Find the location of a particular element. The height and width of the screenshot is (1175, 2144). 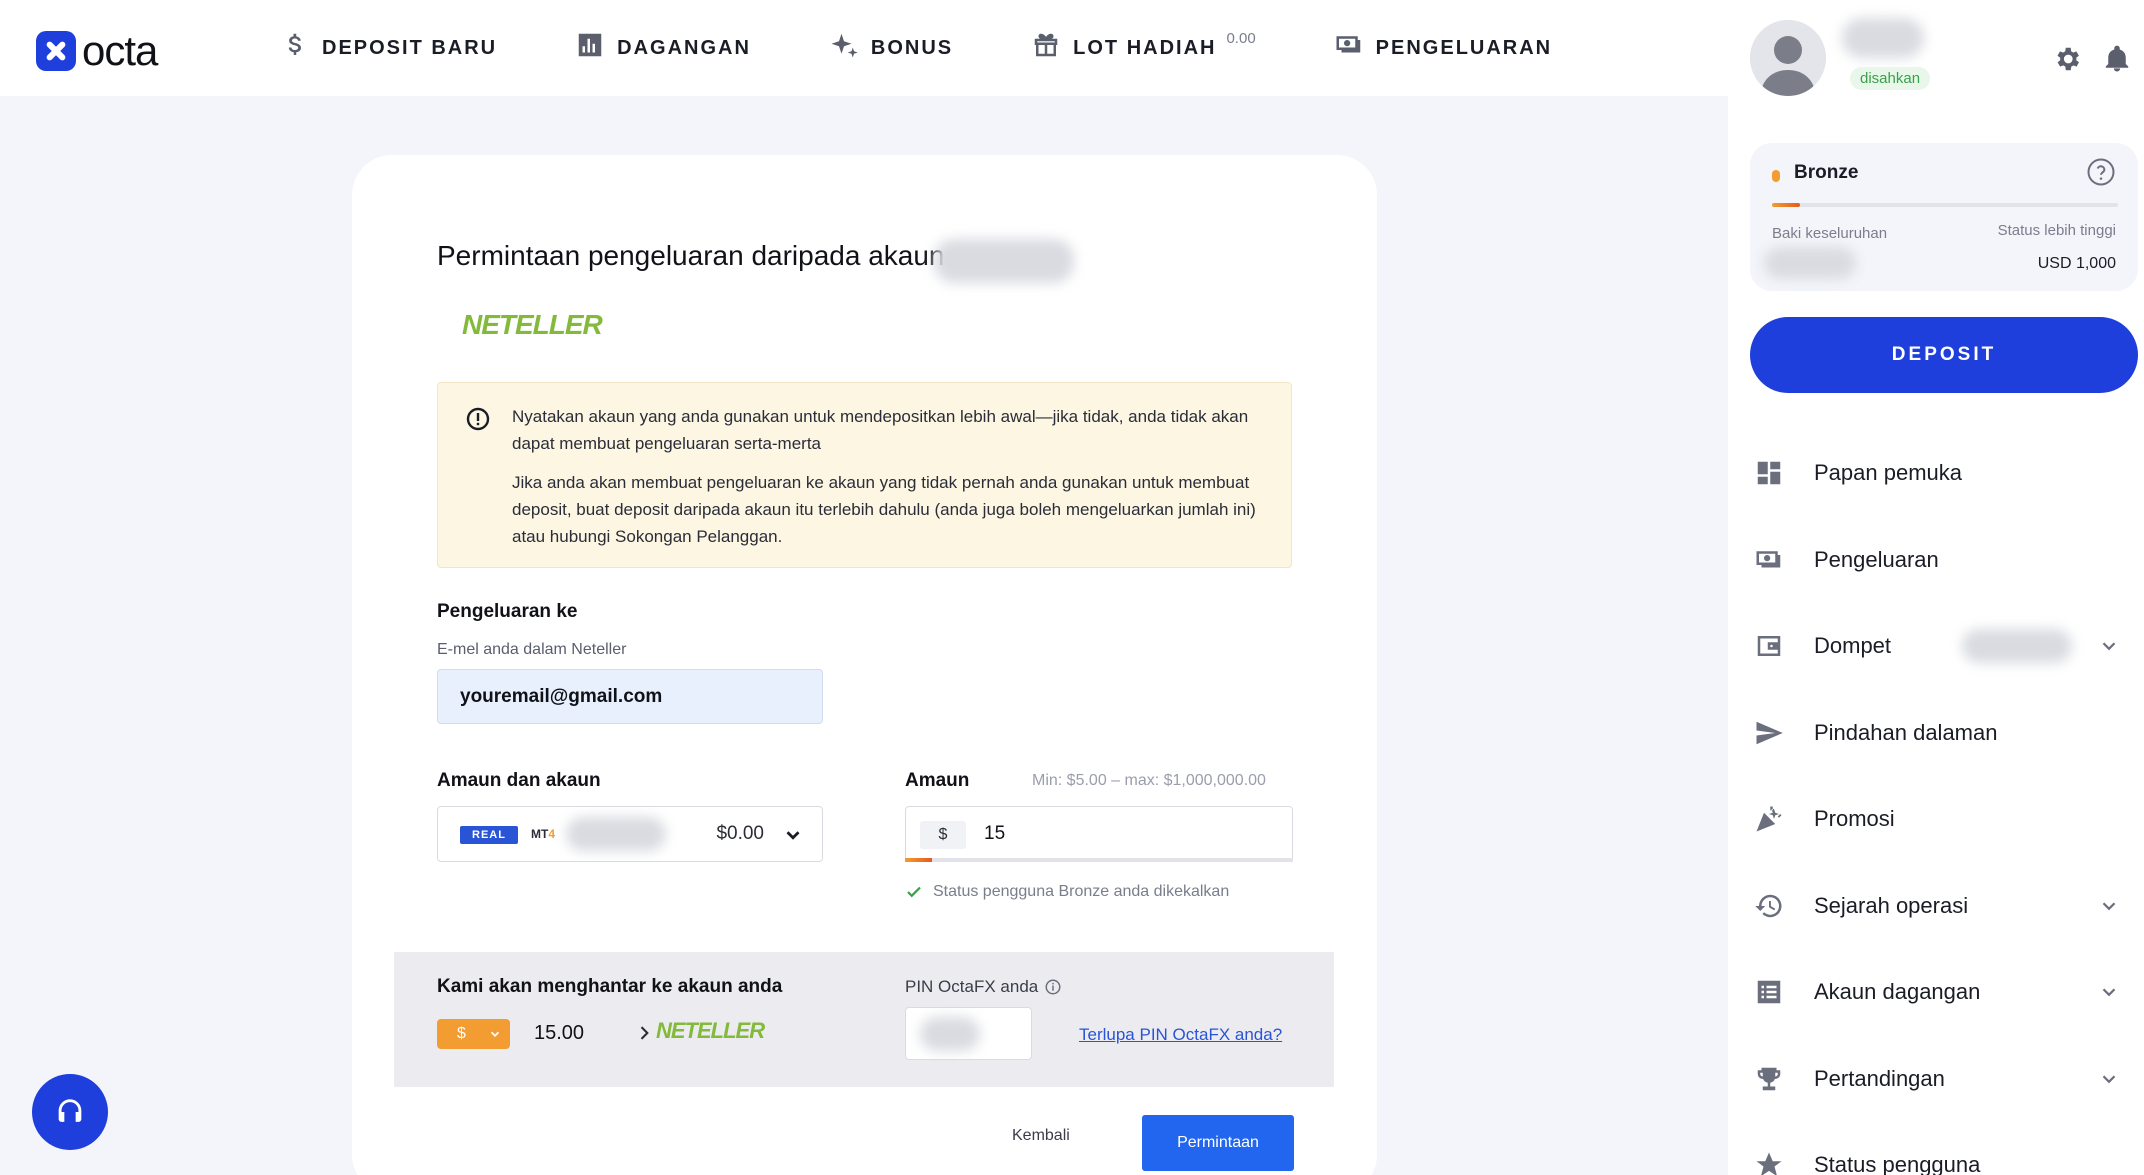

menu-item-pertandingan: Pertandingan is located at coordinates (1944, 1079).